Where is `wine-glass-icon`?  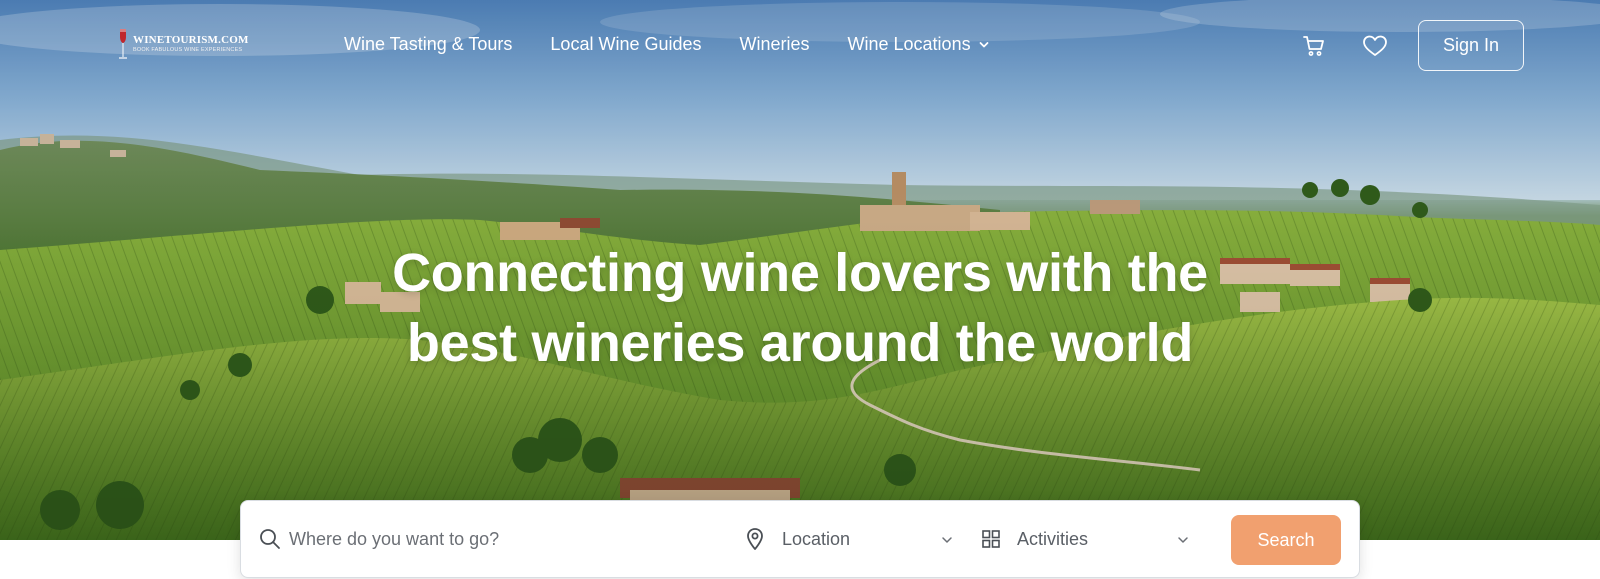
wine-glass-icon is located at coordinates (123, 44).